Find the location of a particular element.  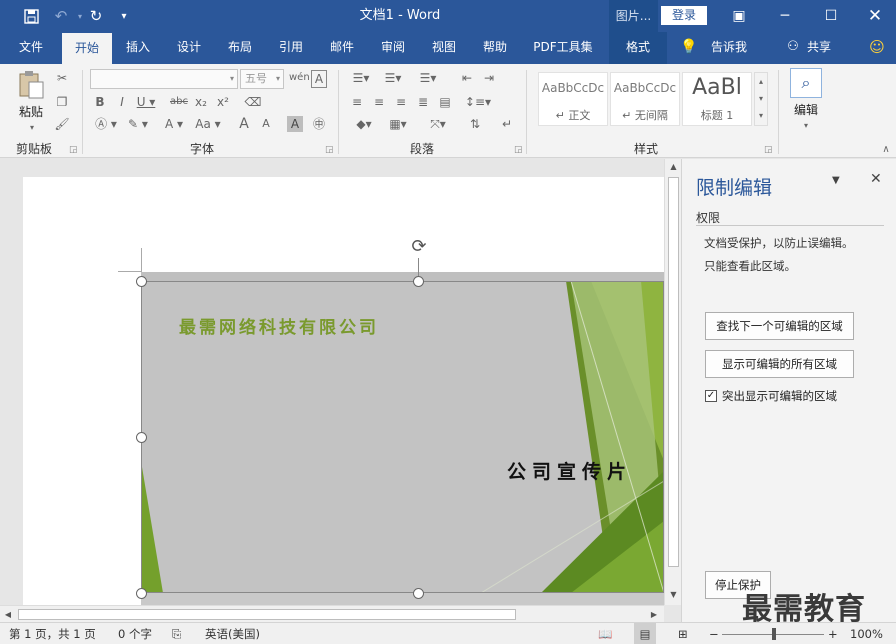

tab-help: 帮助 is located at coordinates (495, 48).